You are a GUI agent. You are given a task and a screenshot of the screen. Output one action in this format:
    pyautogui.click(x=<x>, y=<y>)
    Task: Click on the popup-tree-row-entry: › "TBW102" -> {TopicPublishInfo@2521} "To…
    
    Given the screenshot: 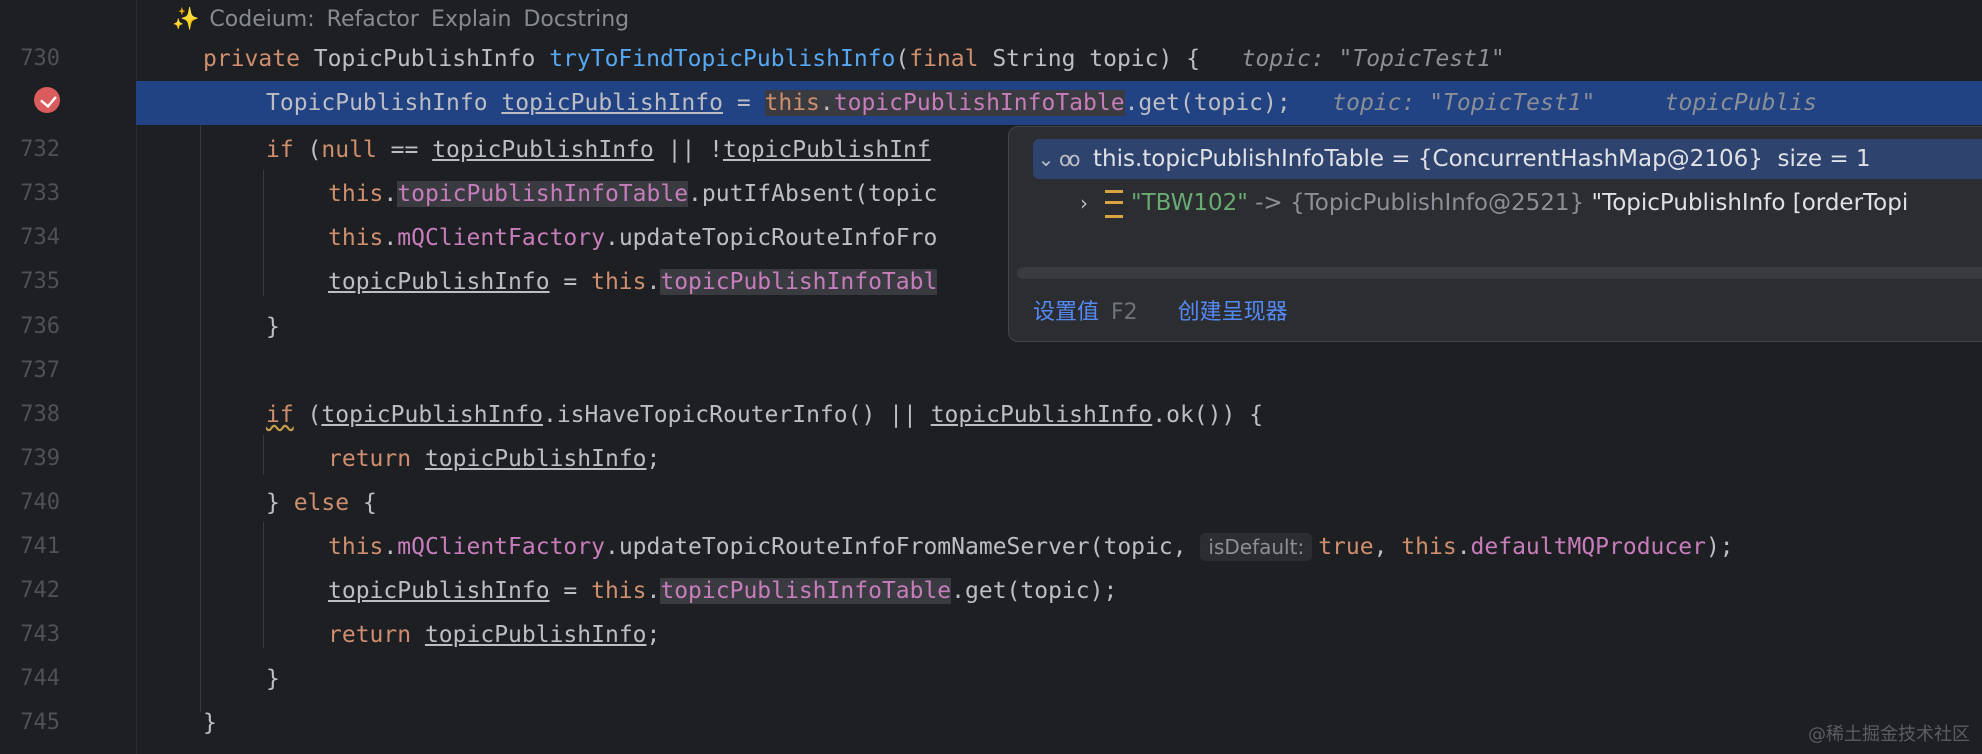 What is the action you would take?
    pyautogui.click(x=1507, y=203)
    